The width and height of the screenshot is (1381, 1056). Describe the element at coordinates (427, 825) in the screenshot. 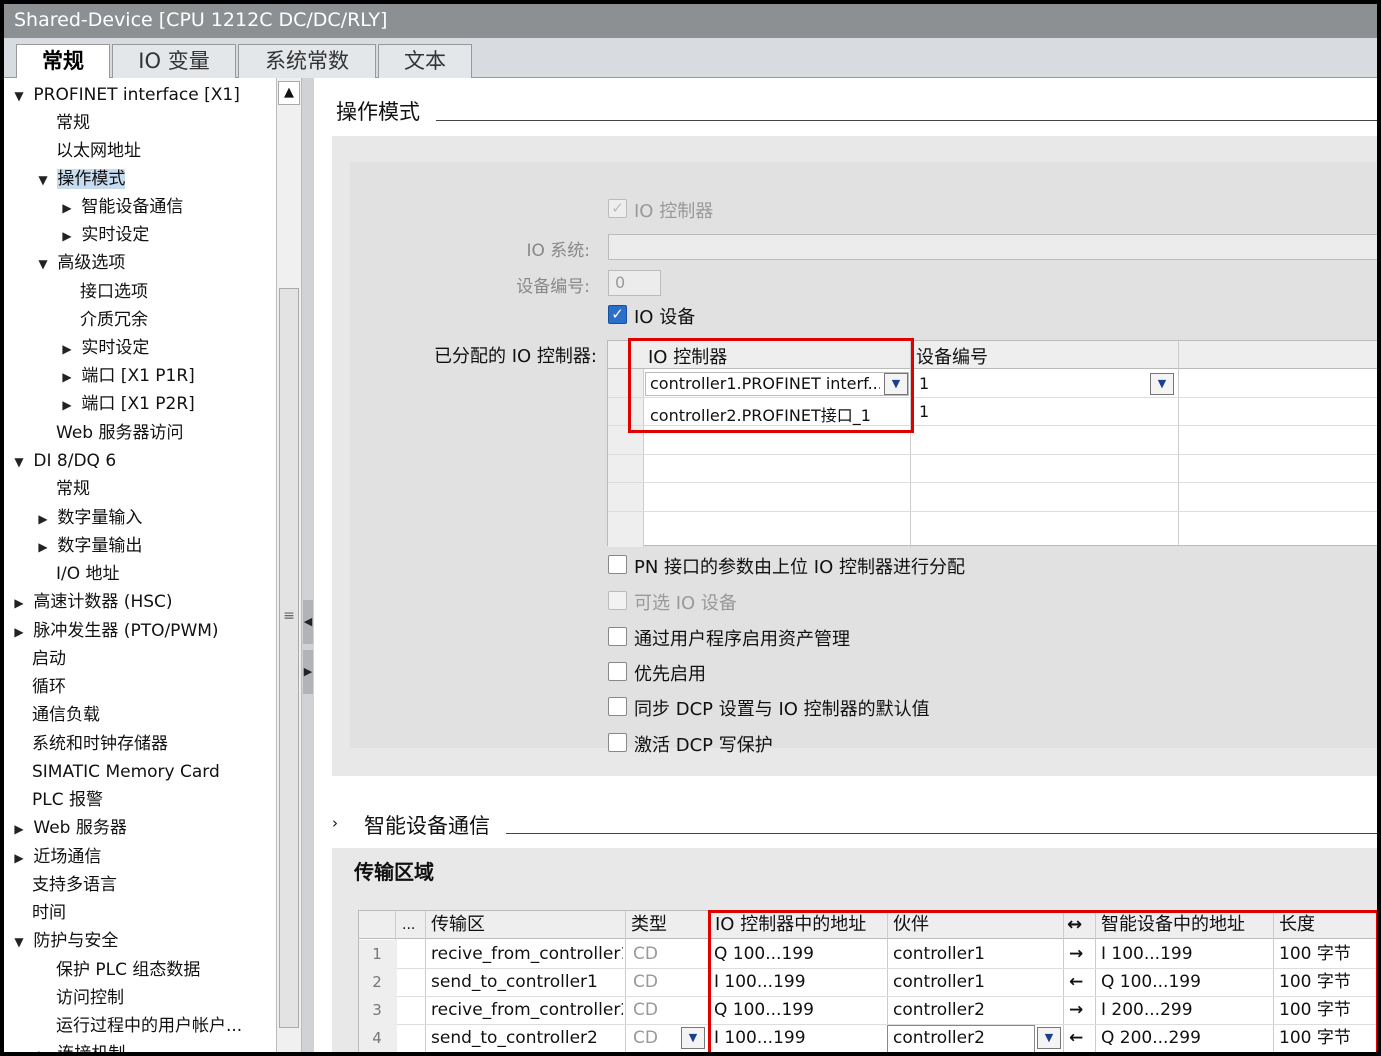

I see `section-title-iodevice-comm: 智能设备通信` at that location.